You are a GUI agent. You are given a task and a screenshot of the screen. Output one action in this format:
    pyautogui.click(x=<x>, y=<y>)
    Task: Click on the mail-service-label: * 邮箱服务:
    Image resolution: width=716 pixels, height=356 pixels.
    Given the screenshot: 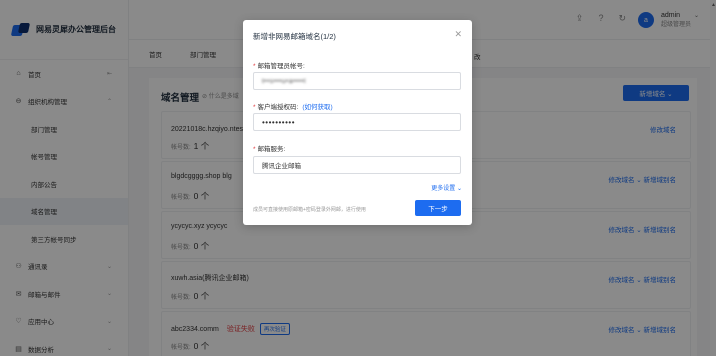 What is the action you would take?
    pyautogui.click(x=269, y=149)
    